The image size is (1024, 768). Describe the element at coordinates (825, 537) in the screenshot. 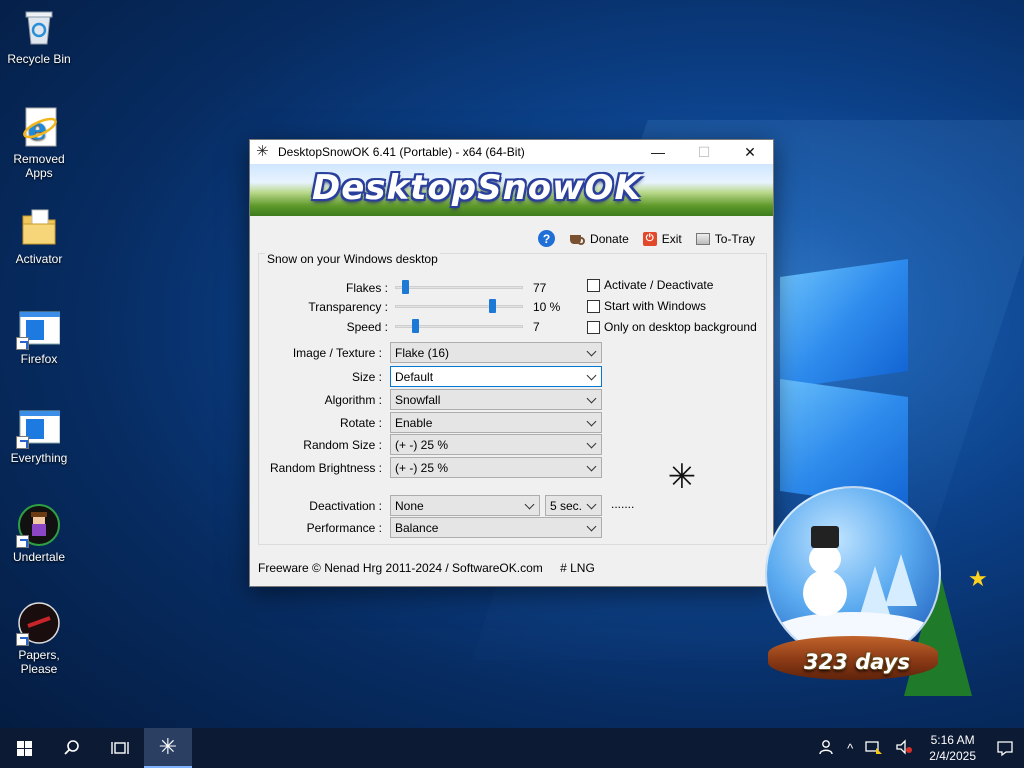

I see `snowman-hat` at that location.